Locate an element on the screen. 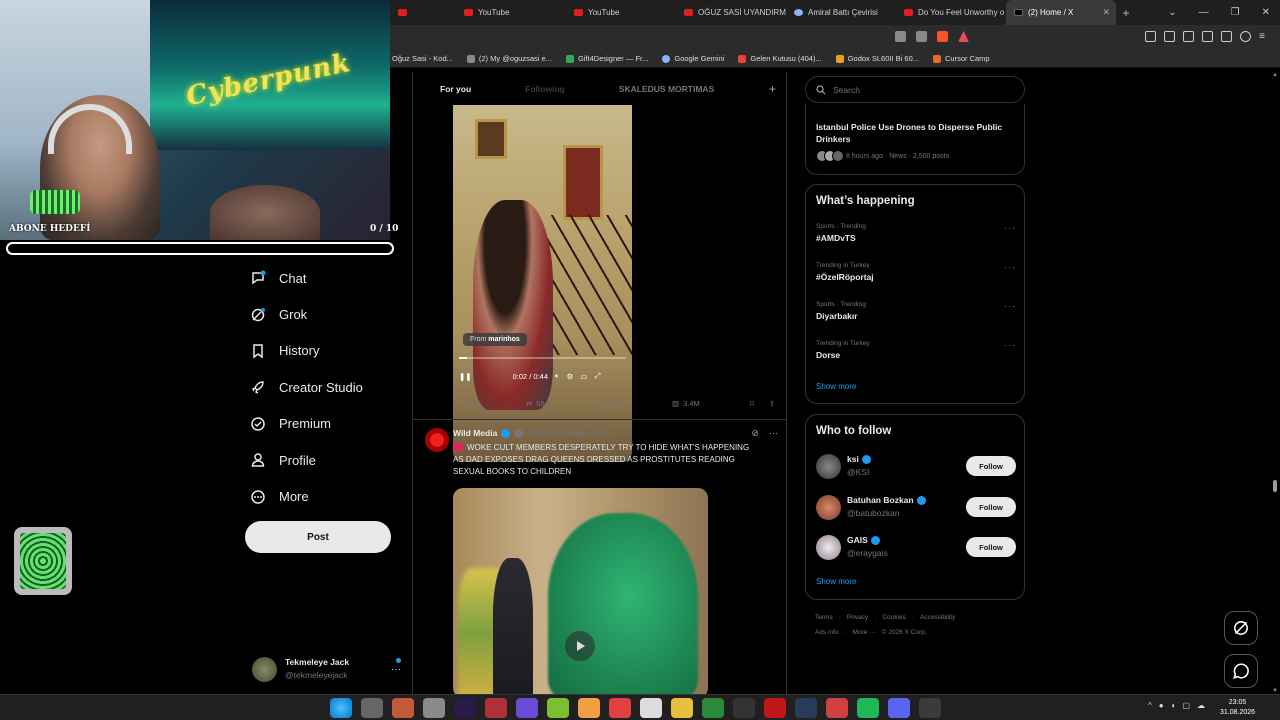  browser-tab: OĞUZ SASİ UYANDIRMA is located at coordinates (731, 12).